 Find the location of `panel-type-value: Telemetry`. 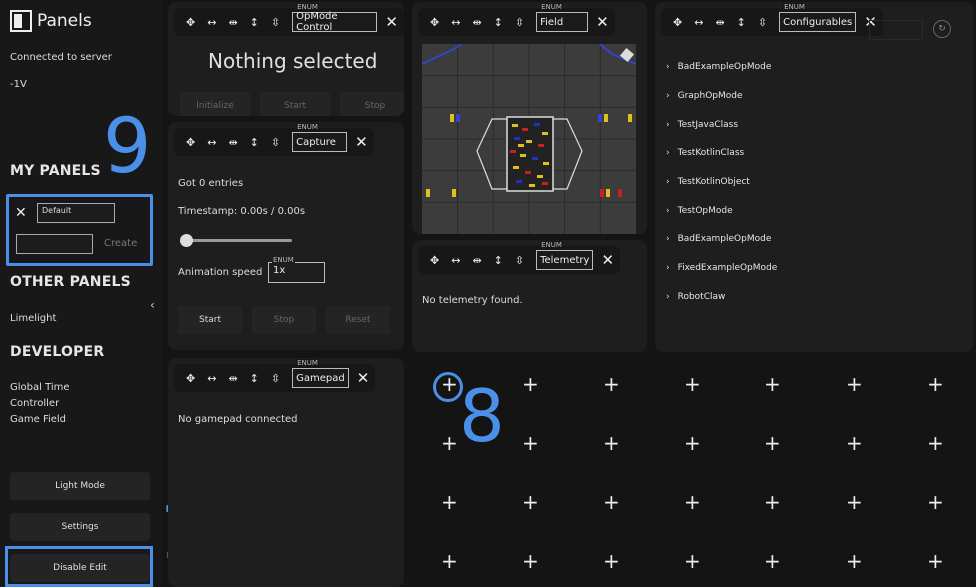

panel-type-value: Telemetry is located at coordinates (565, 260).